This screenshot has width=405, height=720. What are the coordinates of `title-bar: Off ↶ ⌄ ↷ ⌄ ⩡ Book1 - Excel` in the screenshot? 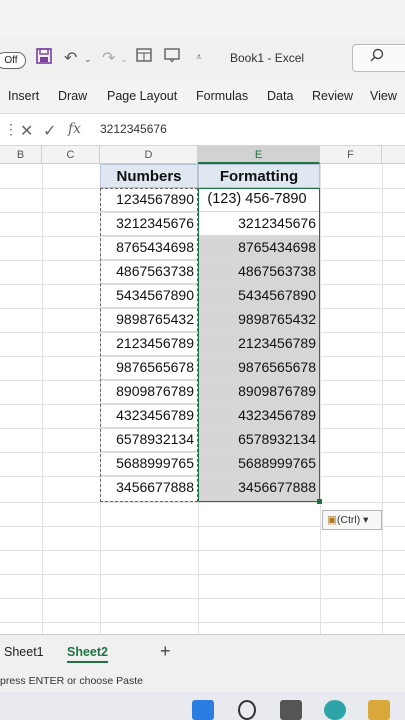 It's located at (202, 58).